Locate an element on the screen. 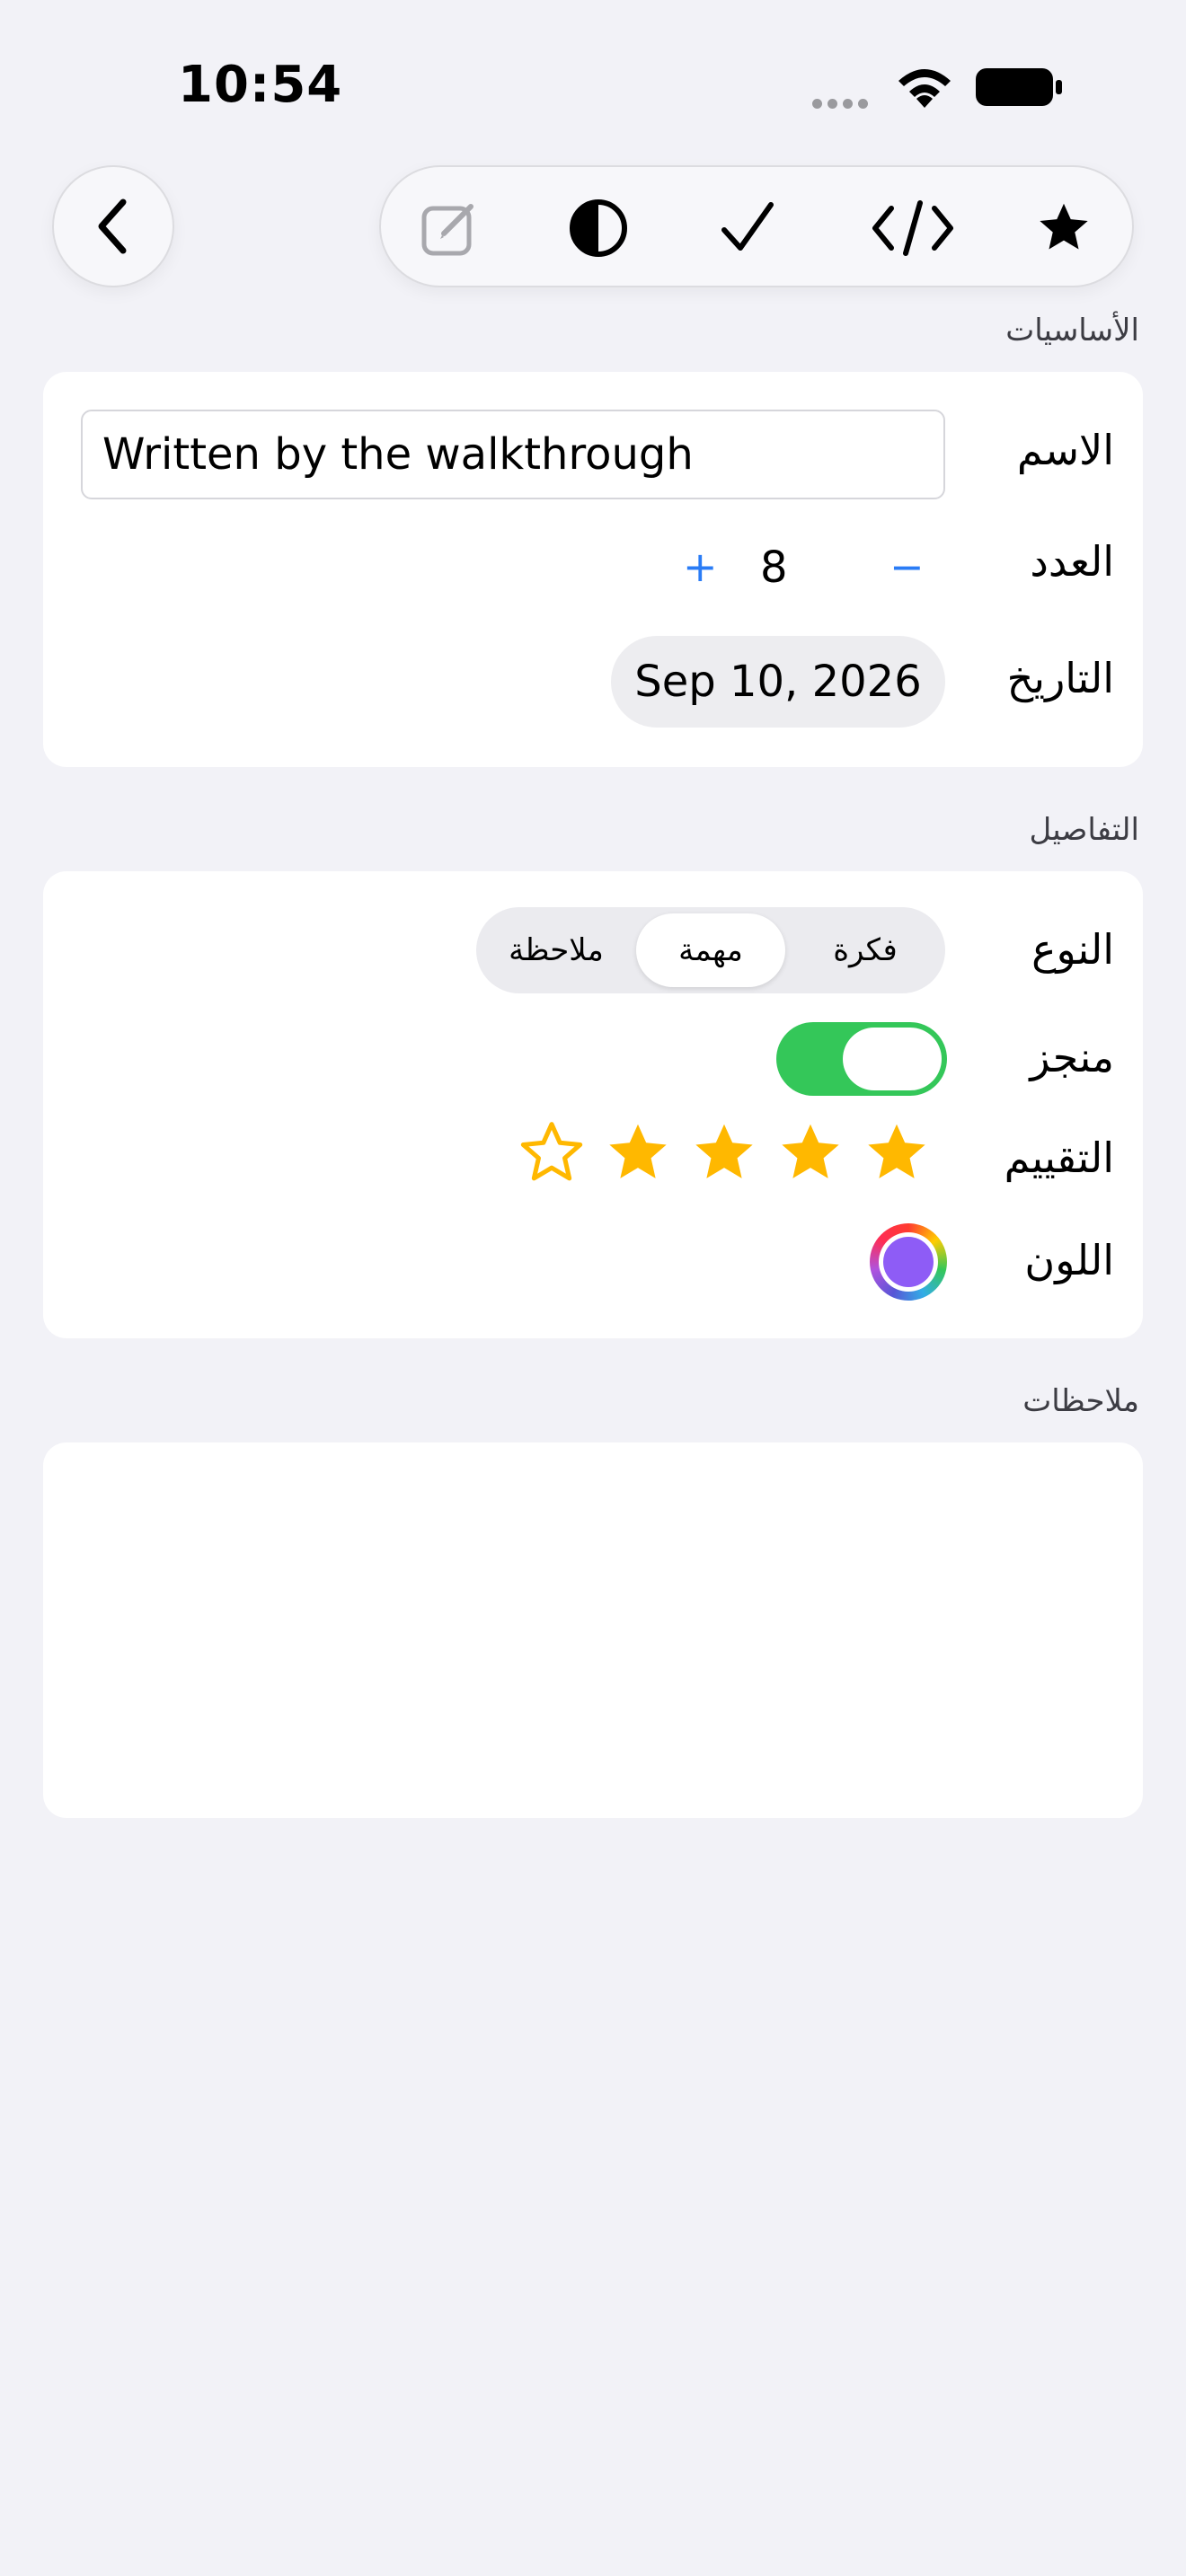  star-icon is located at coordinates (1064, 226).